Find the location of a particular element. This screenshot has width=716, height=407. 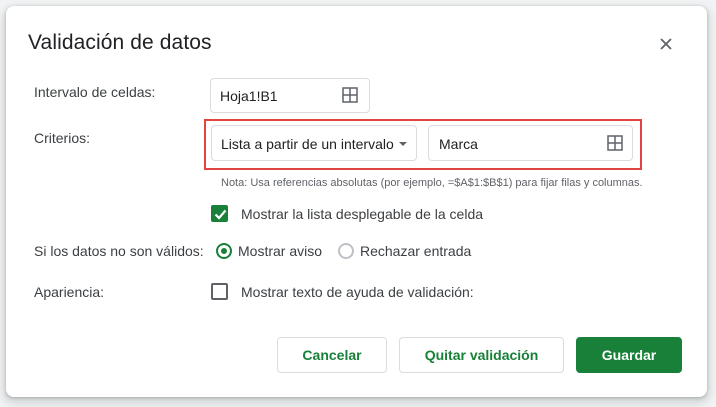

range-input: Hoja1!B1 is located at coordinates (290, 95).